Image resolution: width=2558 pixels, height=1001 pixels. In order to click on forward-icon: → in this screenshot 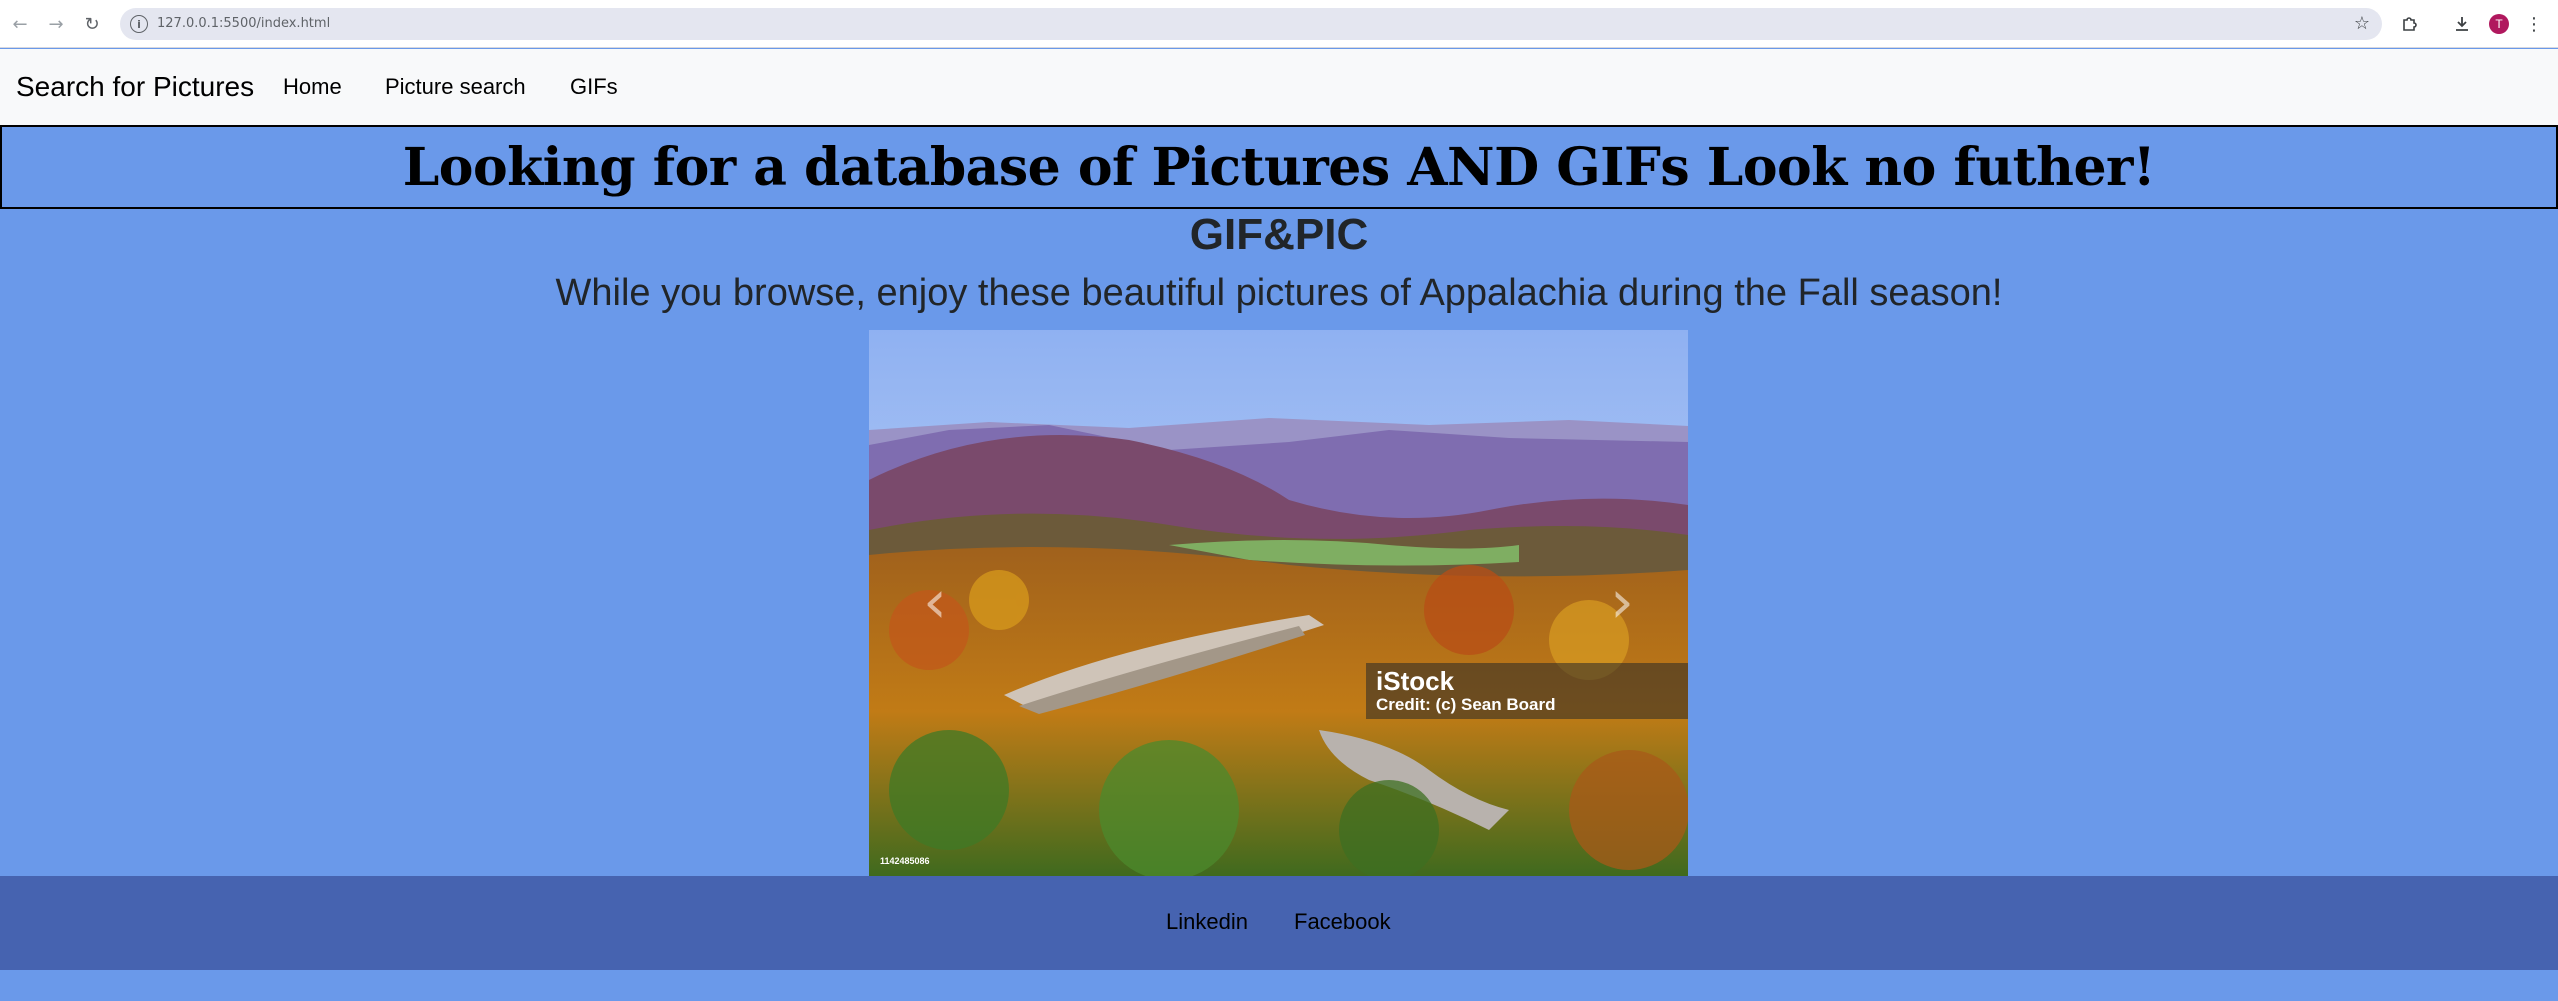, I will do `click(56, 24)`.